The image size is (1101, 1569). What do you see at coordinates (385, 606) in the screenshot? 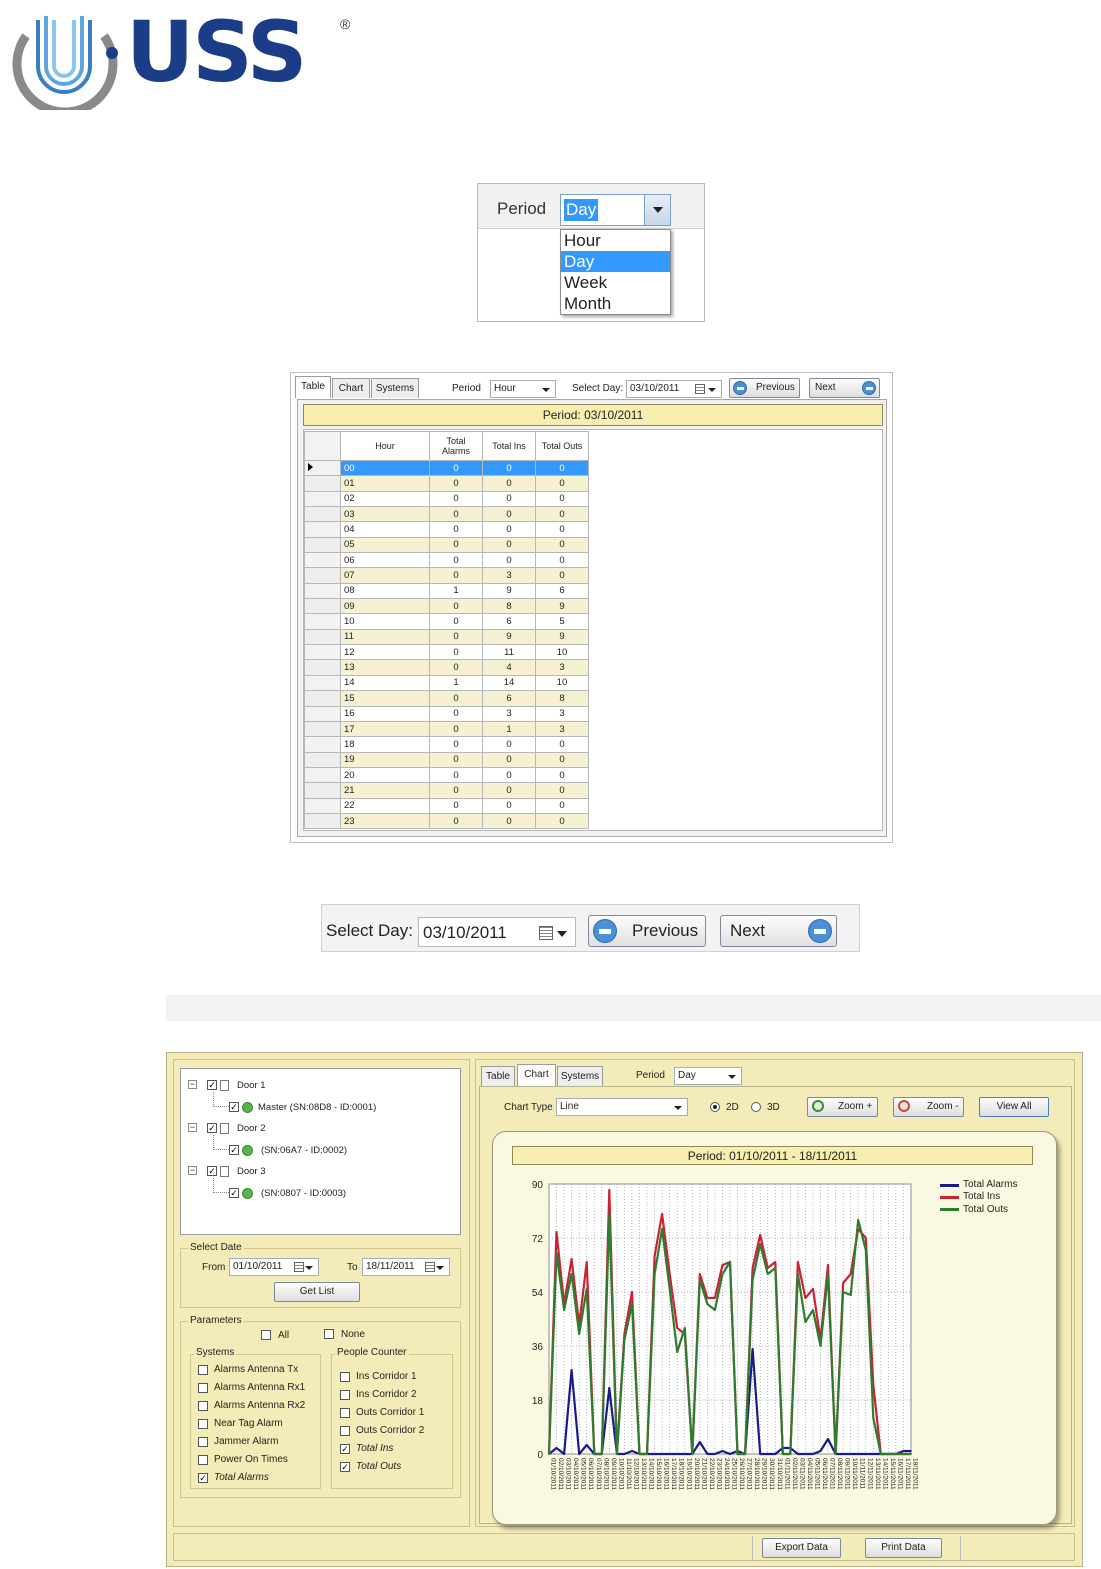
I see `cell-hour: 09` at bounding box center [385, 606].